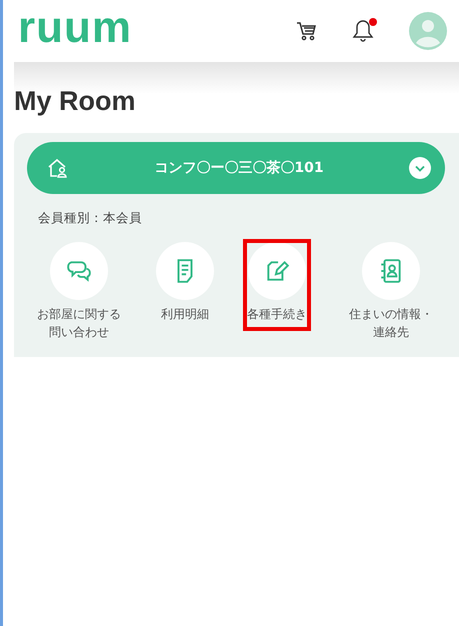  I want to click on menu-item: 住まいの情報・連絡先, so click(391, 290).